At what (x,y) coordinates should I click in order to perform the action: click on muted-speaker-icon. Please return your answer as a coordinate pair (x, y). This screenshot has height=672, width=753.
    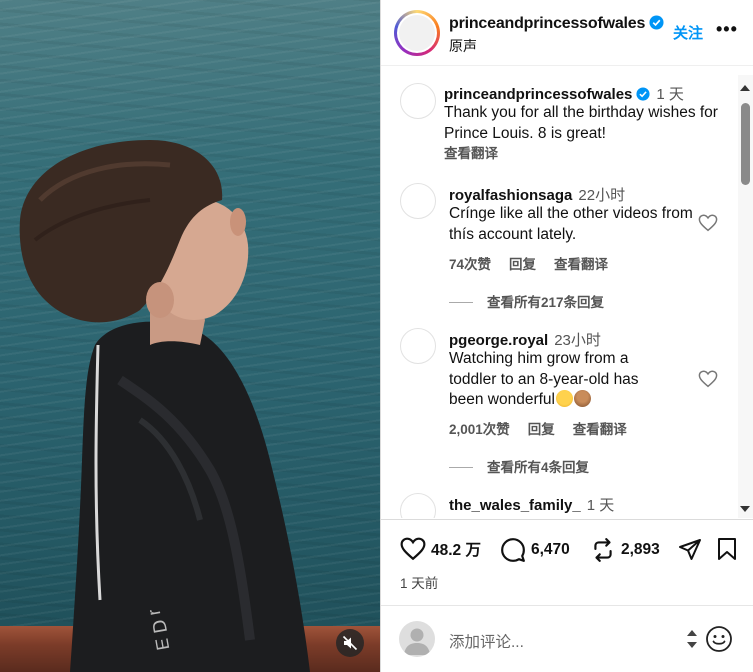
    Looking at the image, I should click on (350, 643).